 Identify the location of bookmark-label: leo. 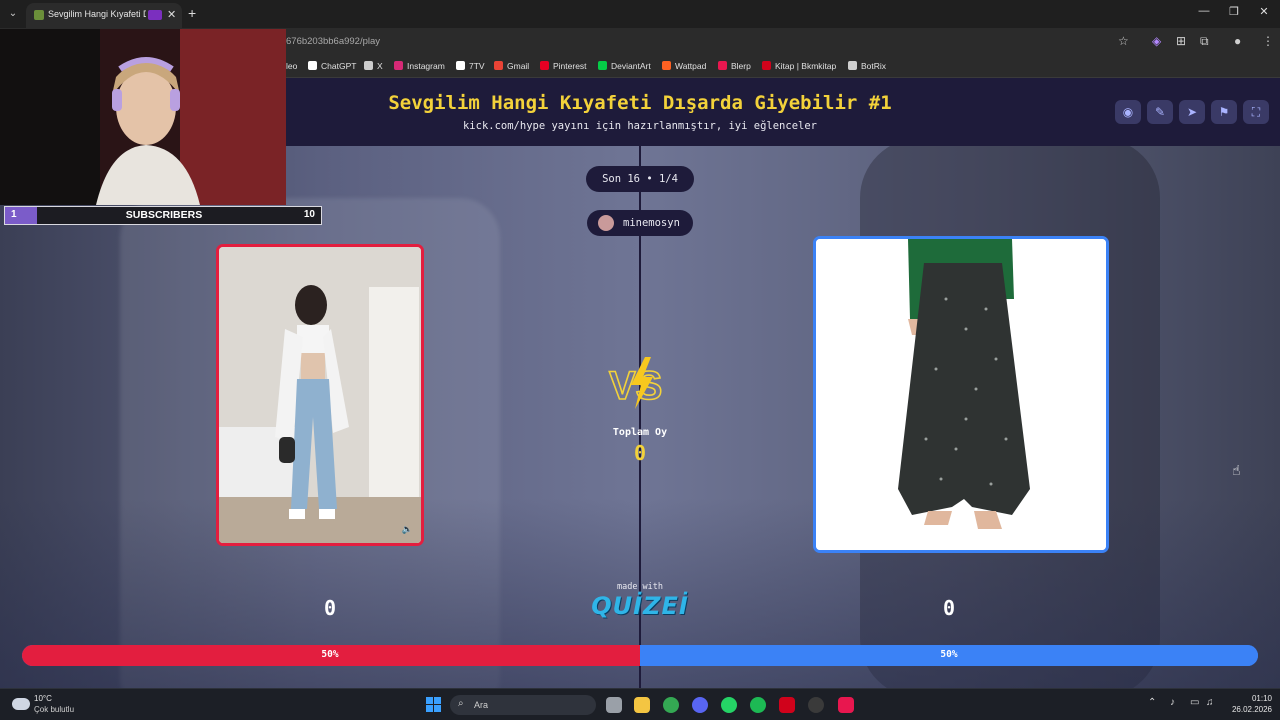
(292, 66).